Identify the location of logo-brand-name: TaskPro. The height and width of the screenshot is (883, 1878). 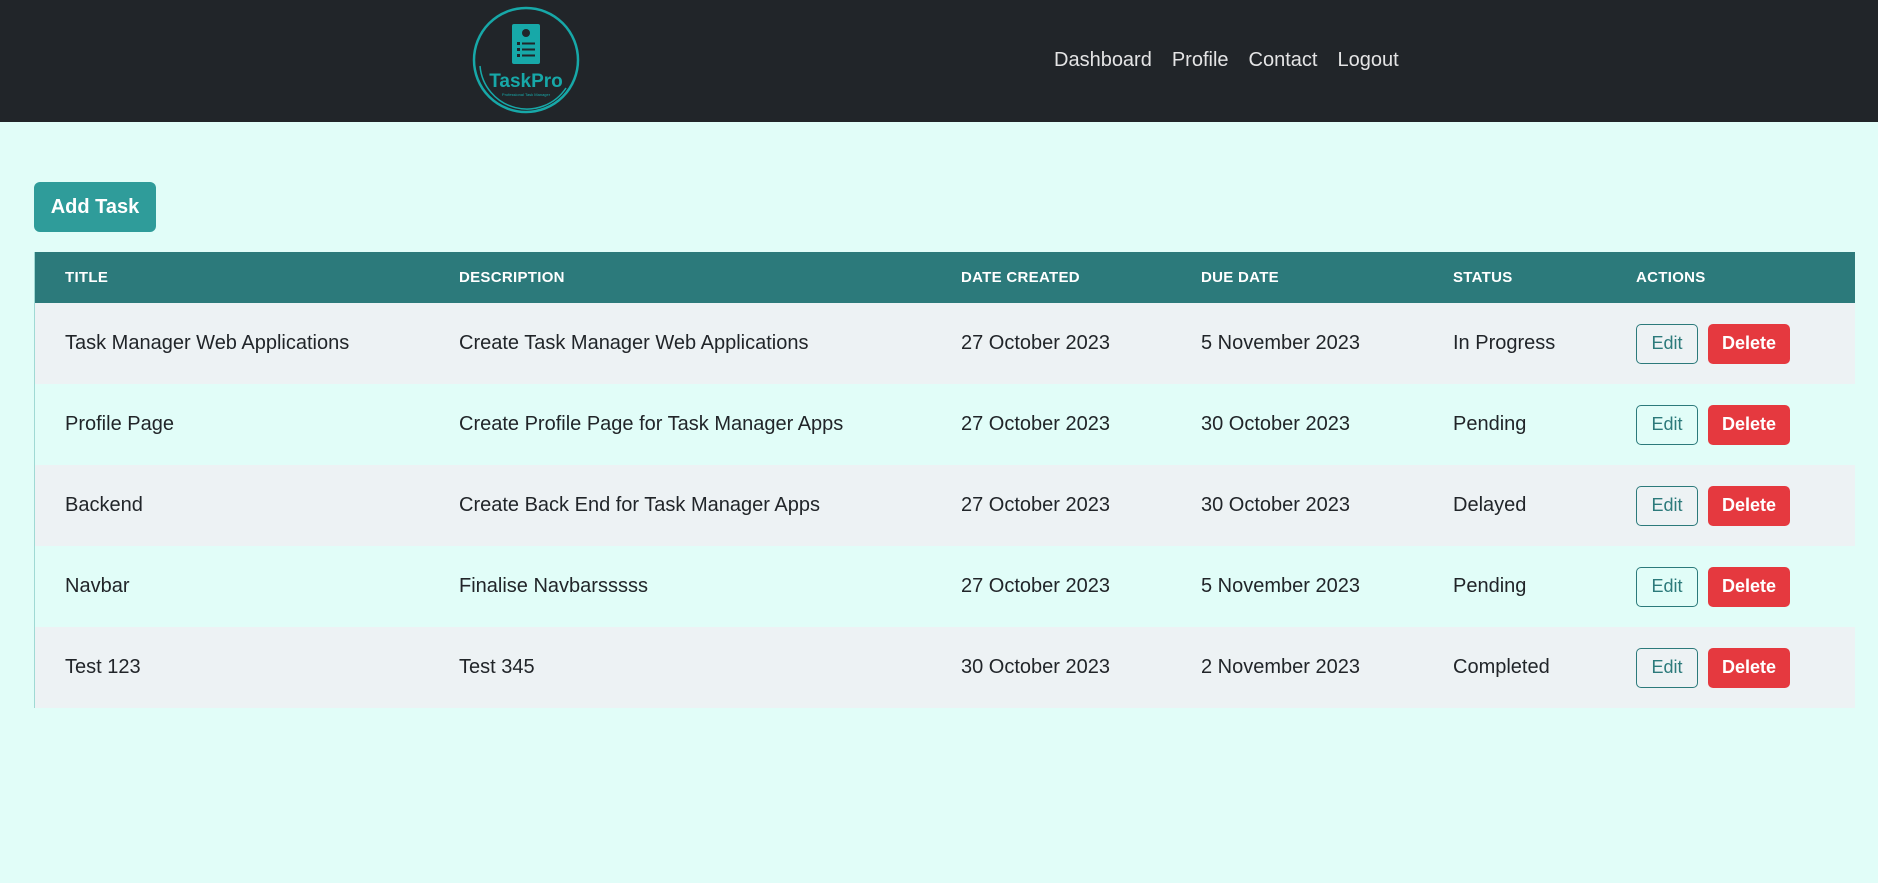
(526, 81).